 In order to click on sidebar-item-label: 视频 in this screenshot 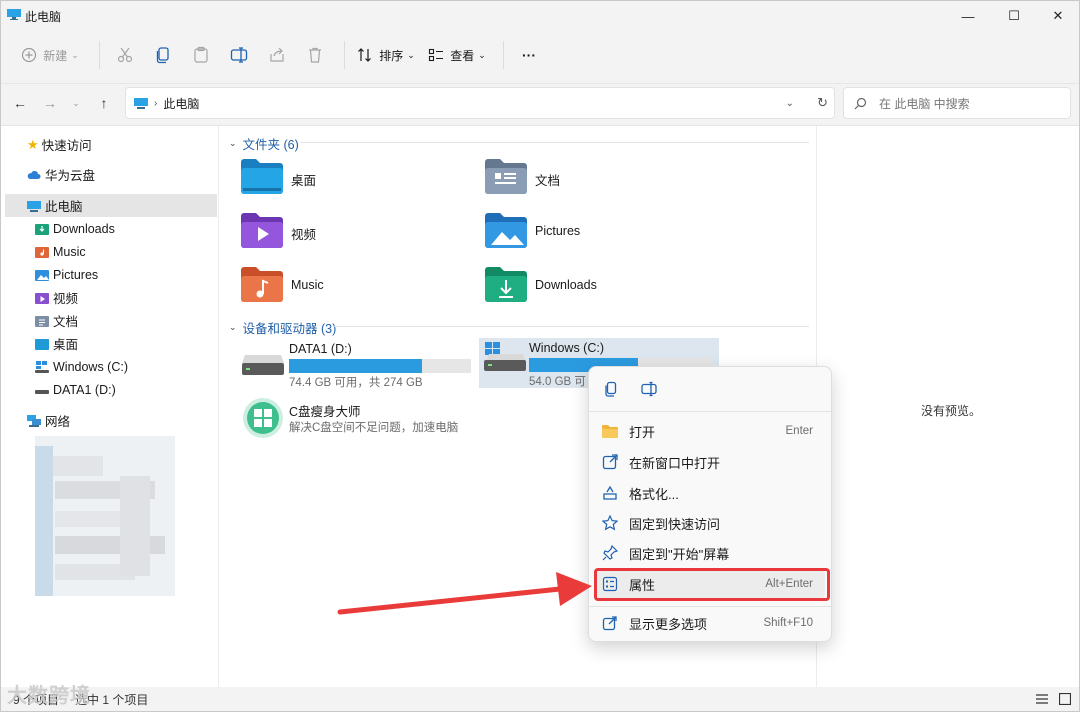, I will do `click(66, 299)`.